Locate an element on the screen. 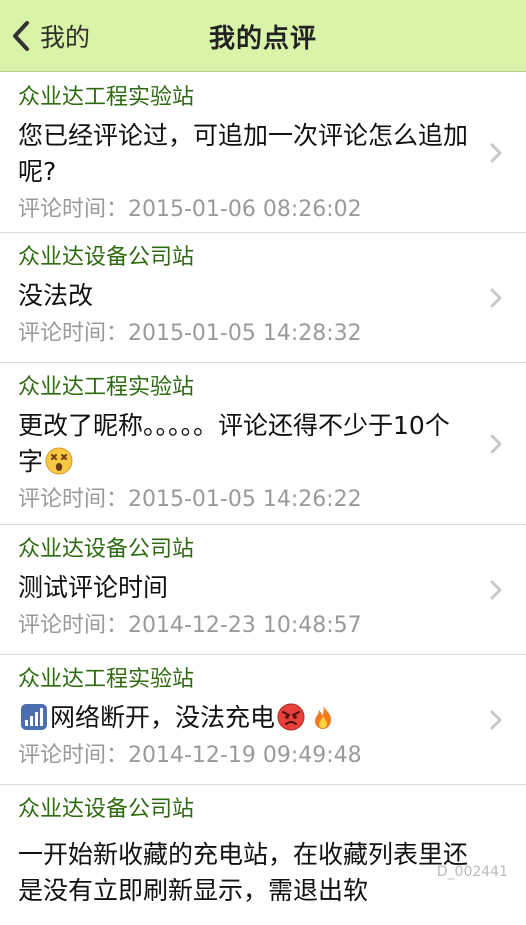 Image resolution: width=526 pixels, height=925 pixels. review-comment: 网络断开，没法充电 is located at coordinates (244, 718).